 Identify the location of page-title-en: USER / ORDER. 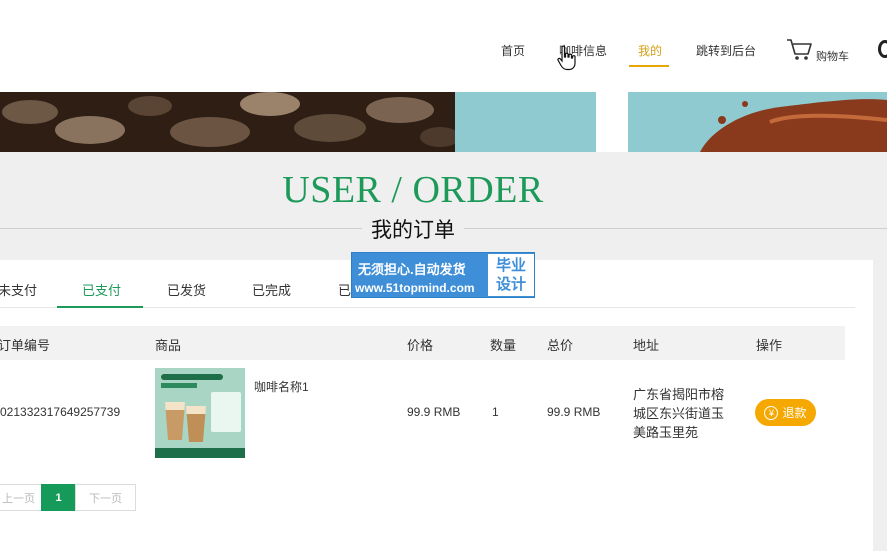
(413, 190).